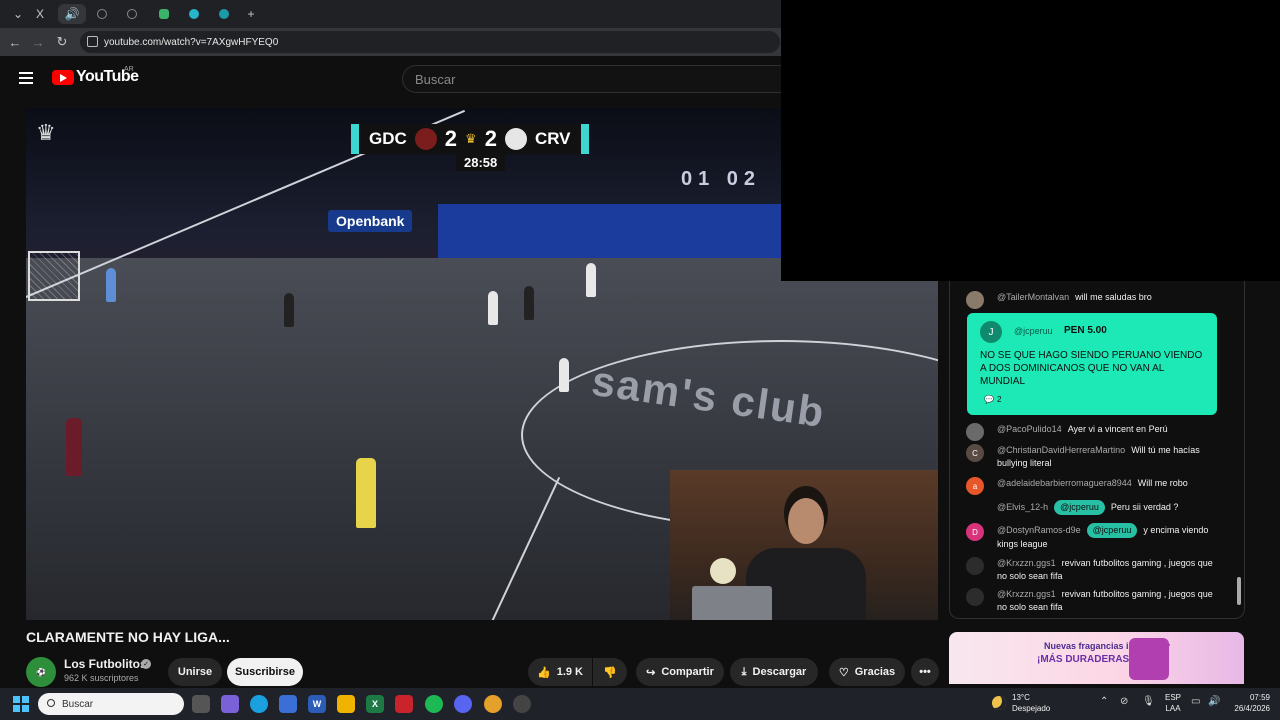  What do you see at coordinates (1064, 483) in the screenshot?
I see `chat-author: @adelaidebarbierromaguera8944` at bounding box center [1064, 483].